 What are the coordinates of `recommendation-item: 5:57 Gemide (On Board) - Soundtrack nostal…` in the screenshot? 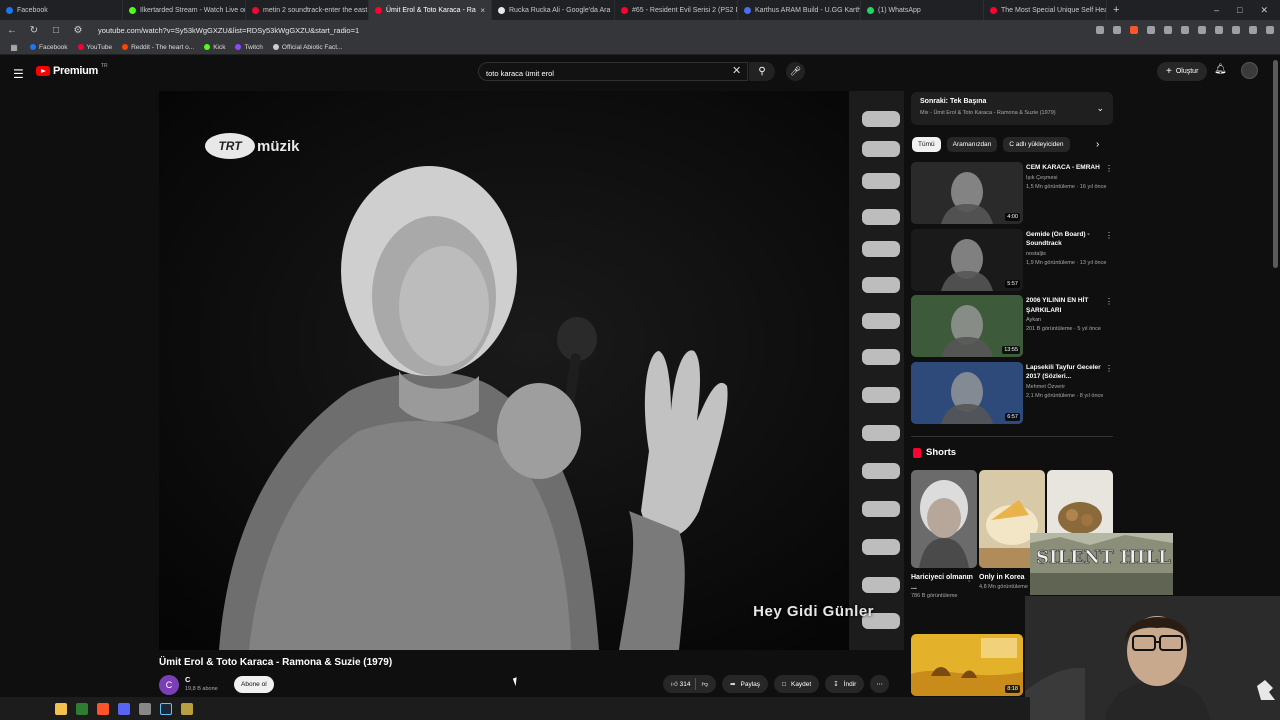 It's located at (1013, 262).